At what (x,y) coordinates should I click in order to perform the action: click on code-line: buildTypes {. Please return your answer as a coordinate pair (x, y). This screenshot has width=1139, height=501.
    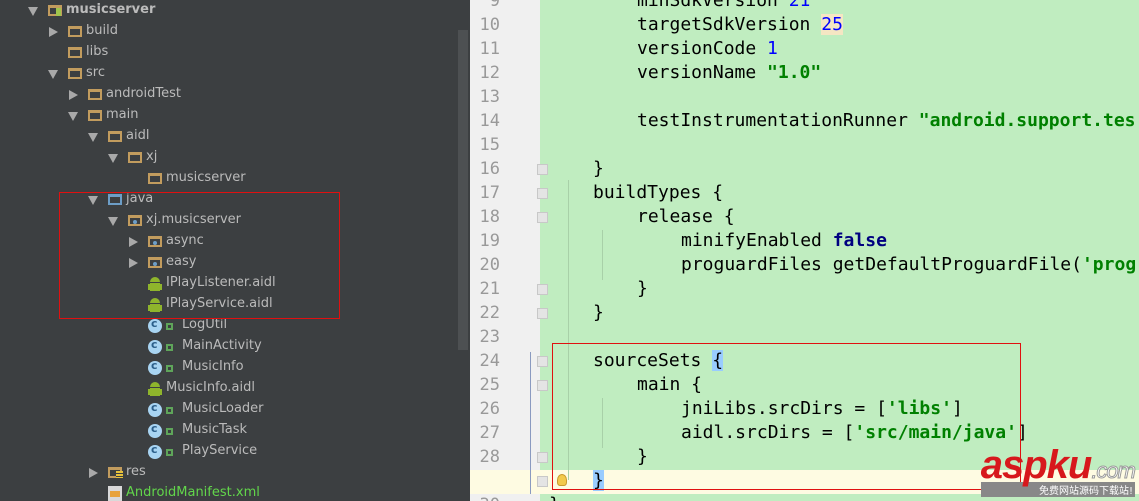
    Looking at the image, I should click on (658, 193).